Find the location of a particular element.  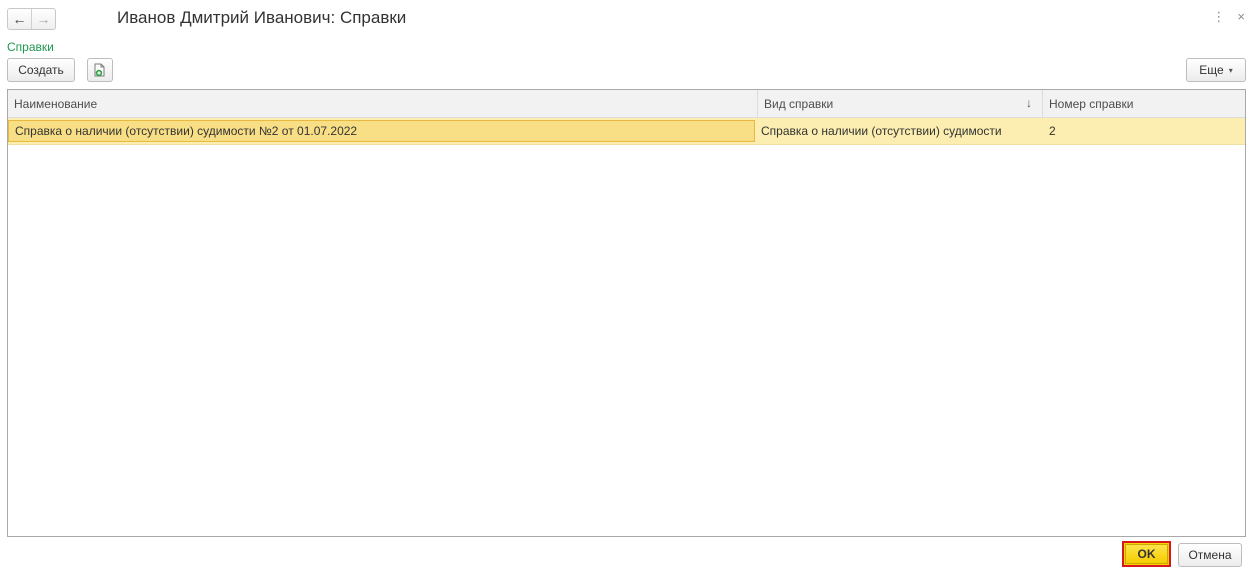

table-header: Наименование Вид справки ↓ Номер справки is located at coordinates (626, 104).